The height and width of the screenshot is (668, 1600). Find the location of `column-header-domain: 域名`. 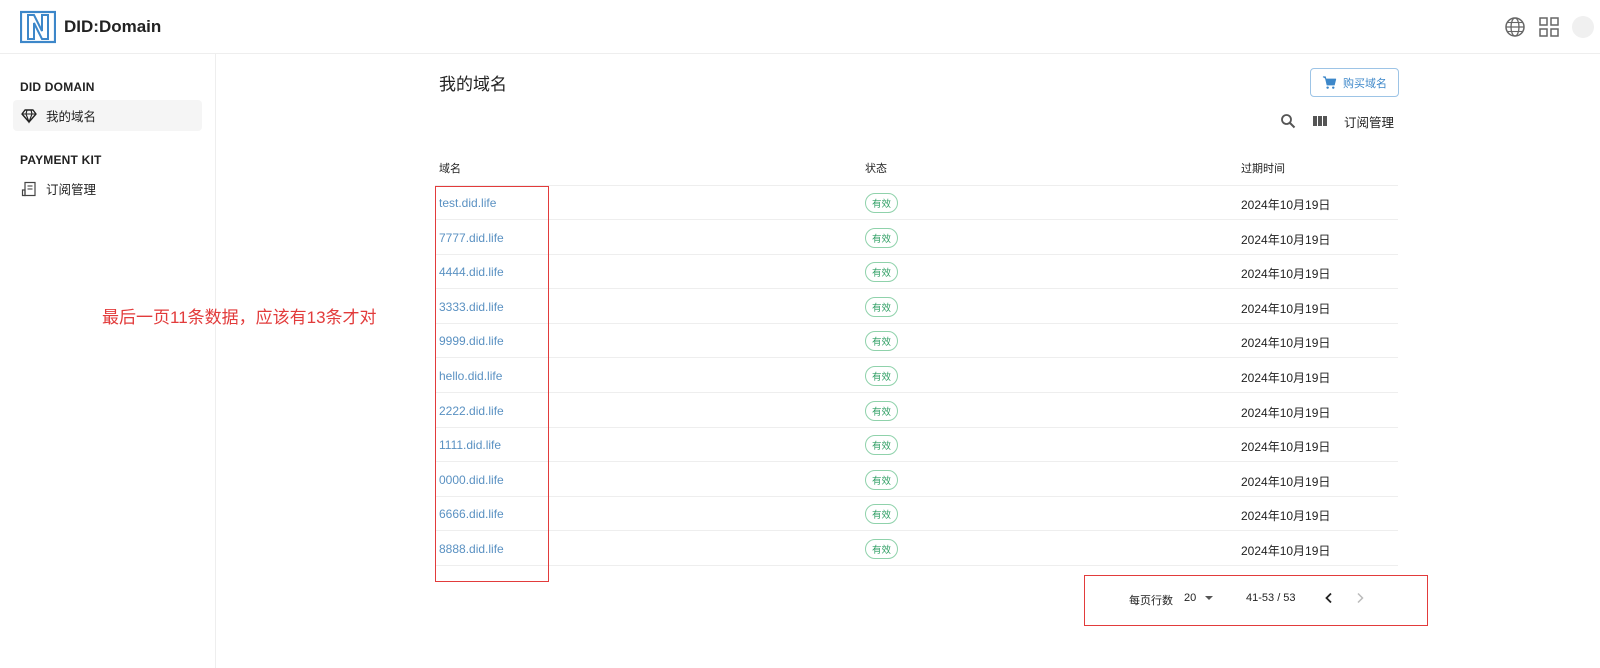

column-header-domain: 域名 is located at coordinates (450, 168).